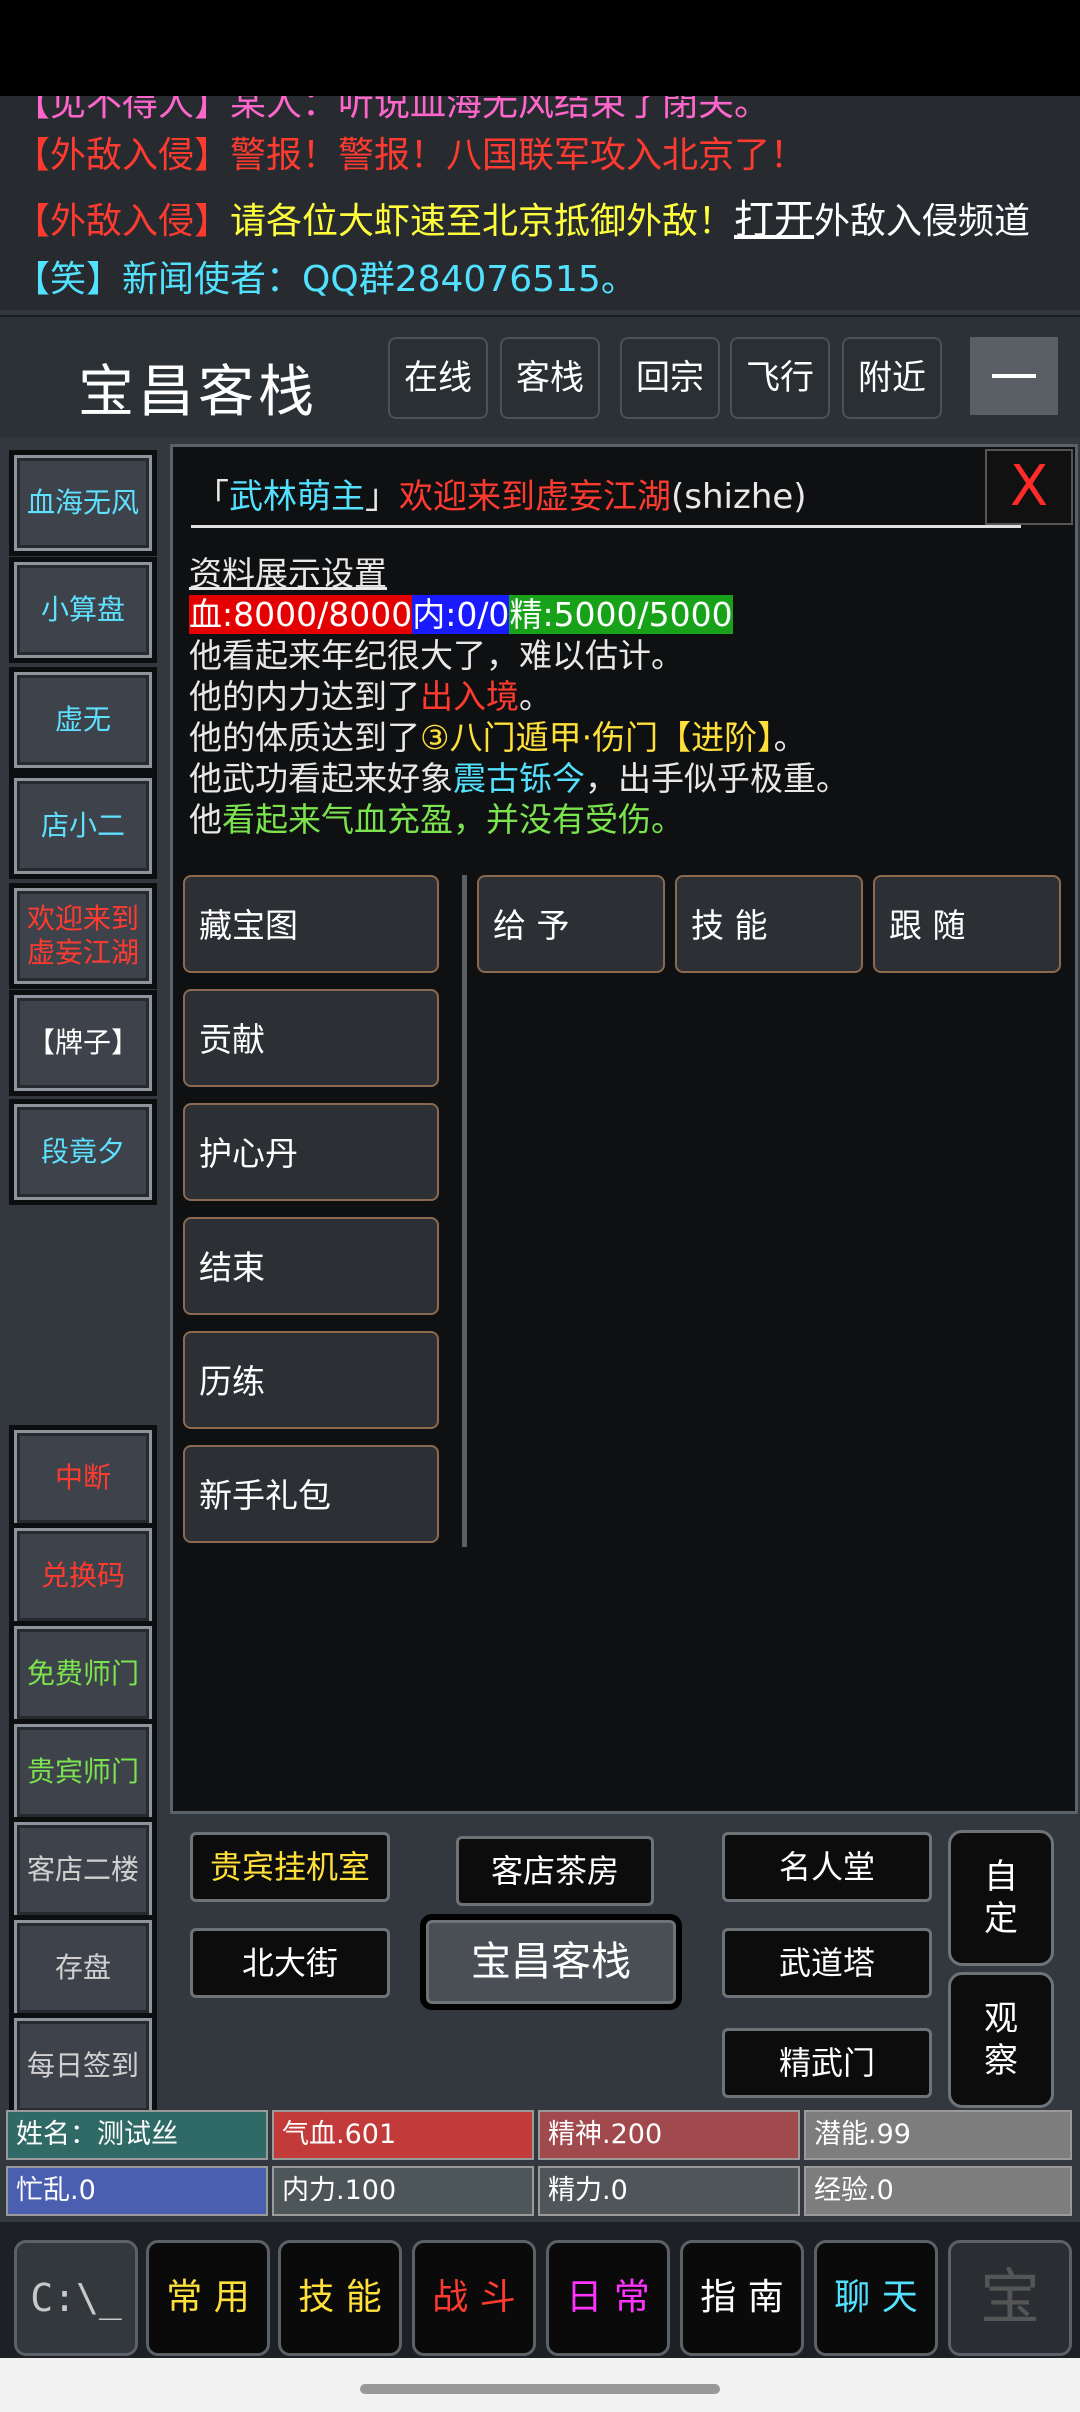 Image resolution: width=1080 pixels, height=2412 pixels. I want to click on stat-qixue: 气血.601, so click(403, 2135).